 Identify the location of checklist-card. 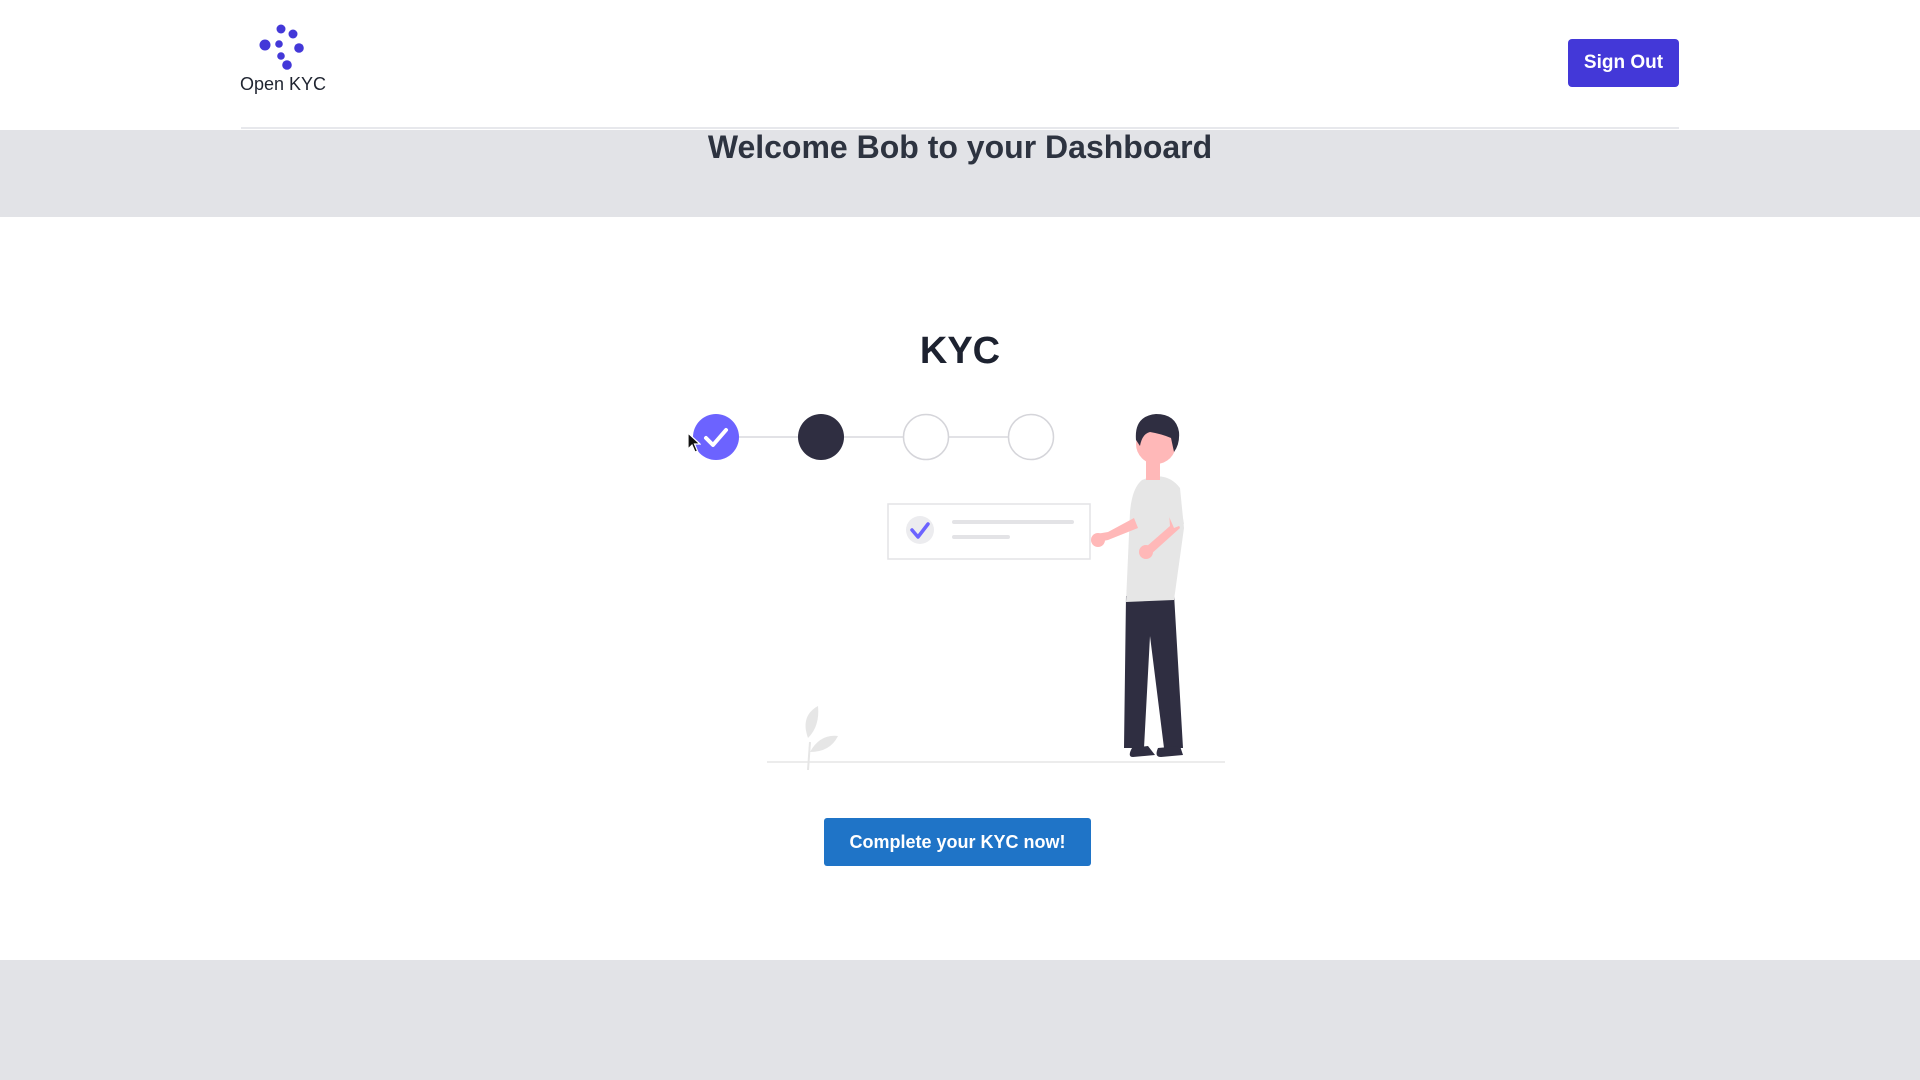
(989, 531).